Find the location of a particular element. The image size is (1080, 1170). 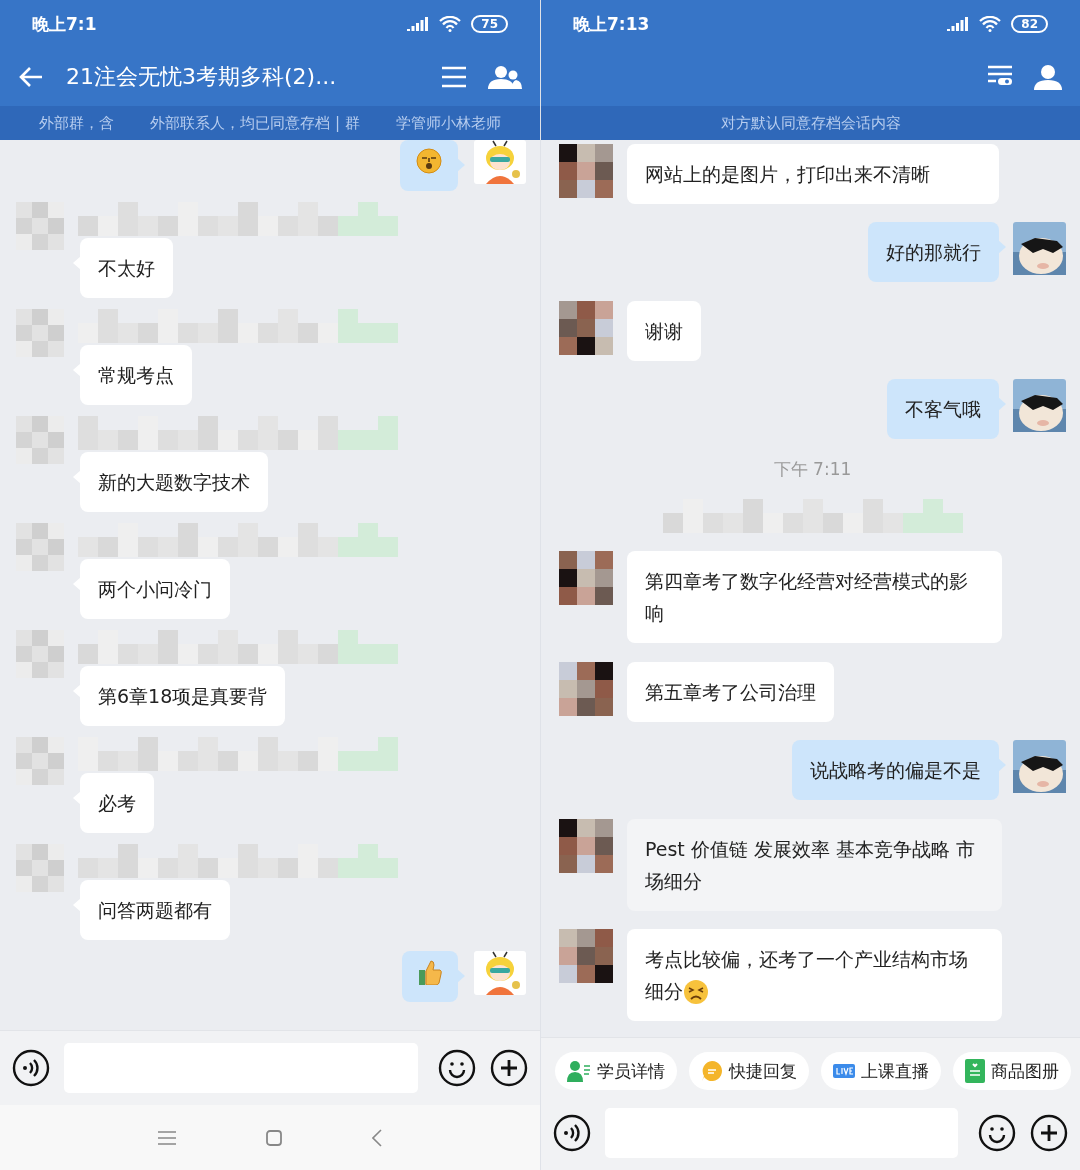

message-icon is located at coordinates (712, 1071).